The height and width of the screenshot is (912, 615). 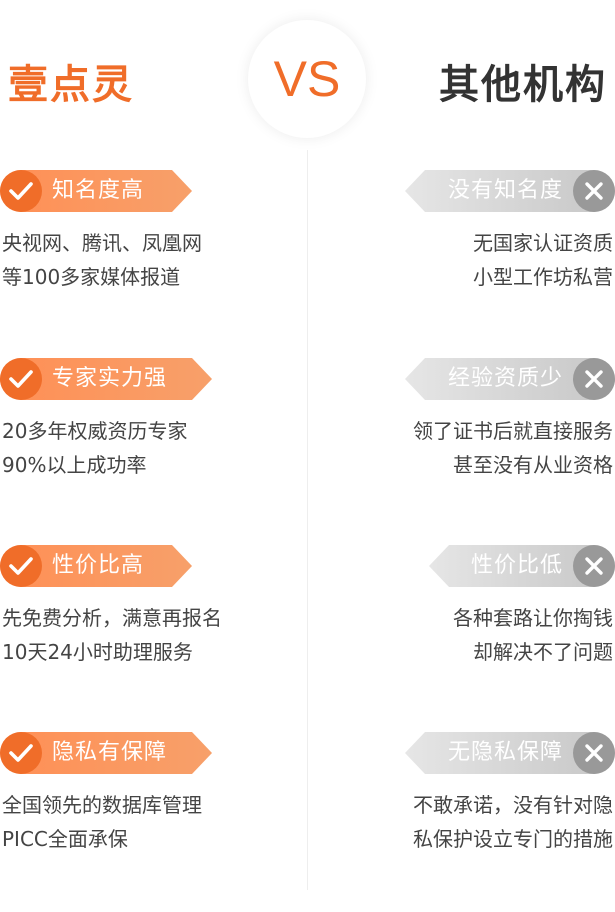 What do you see at coordinates (513, 822) in the screenshot?
I see `feature-description-right: 不敢承诺，没有针对隐 私保护设立专门的措施` at bounding box center [513, 822].